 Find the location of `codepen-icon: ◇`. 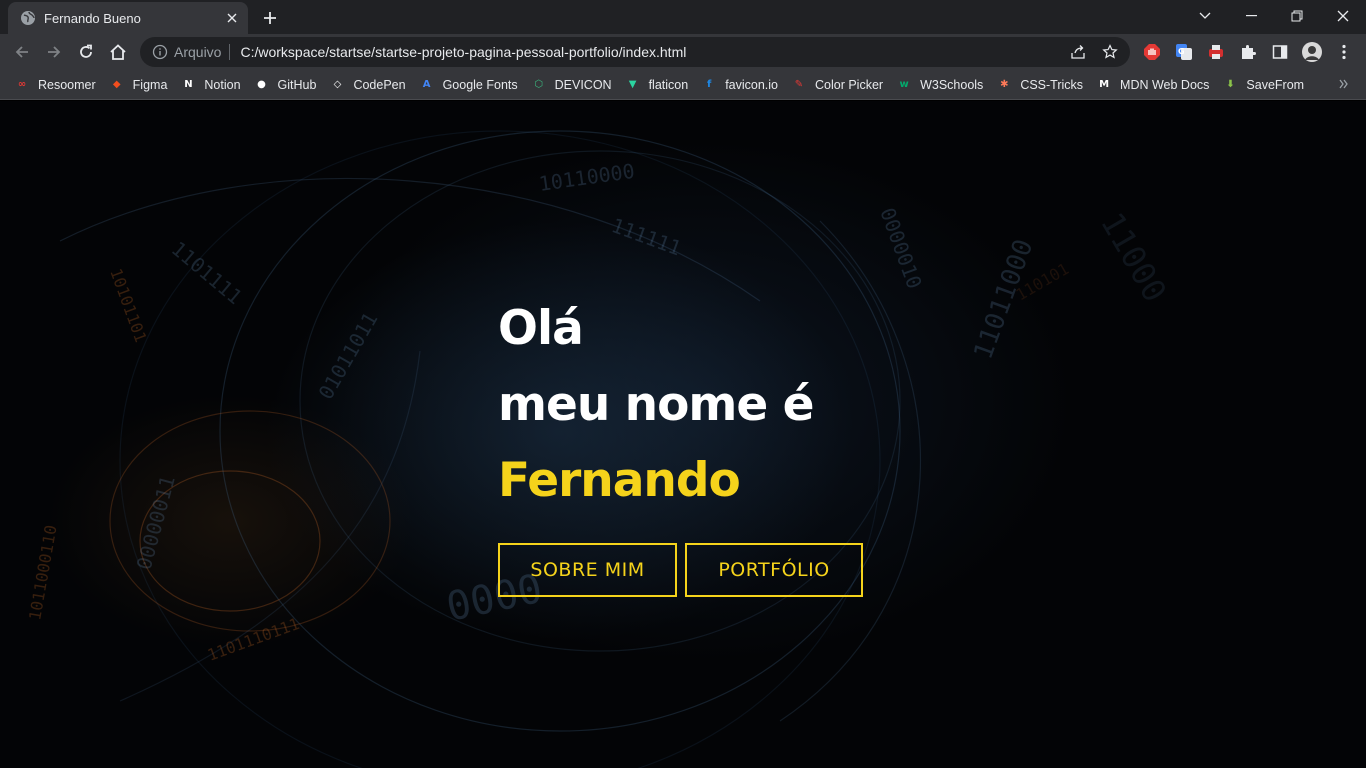

codepen-icon: ◇ is located at coordinates (337, 84).